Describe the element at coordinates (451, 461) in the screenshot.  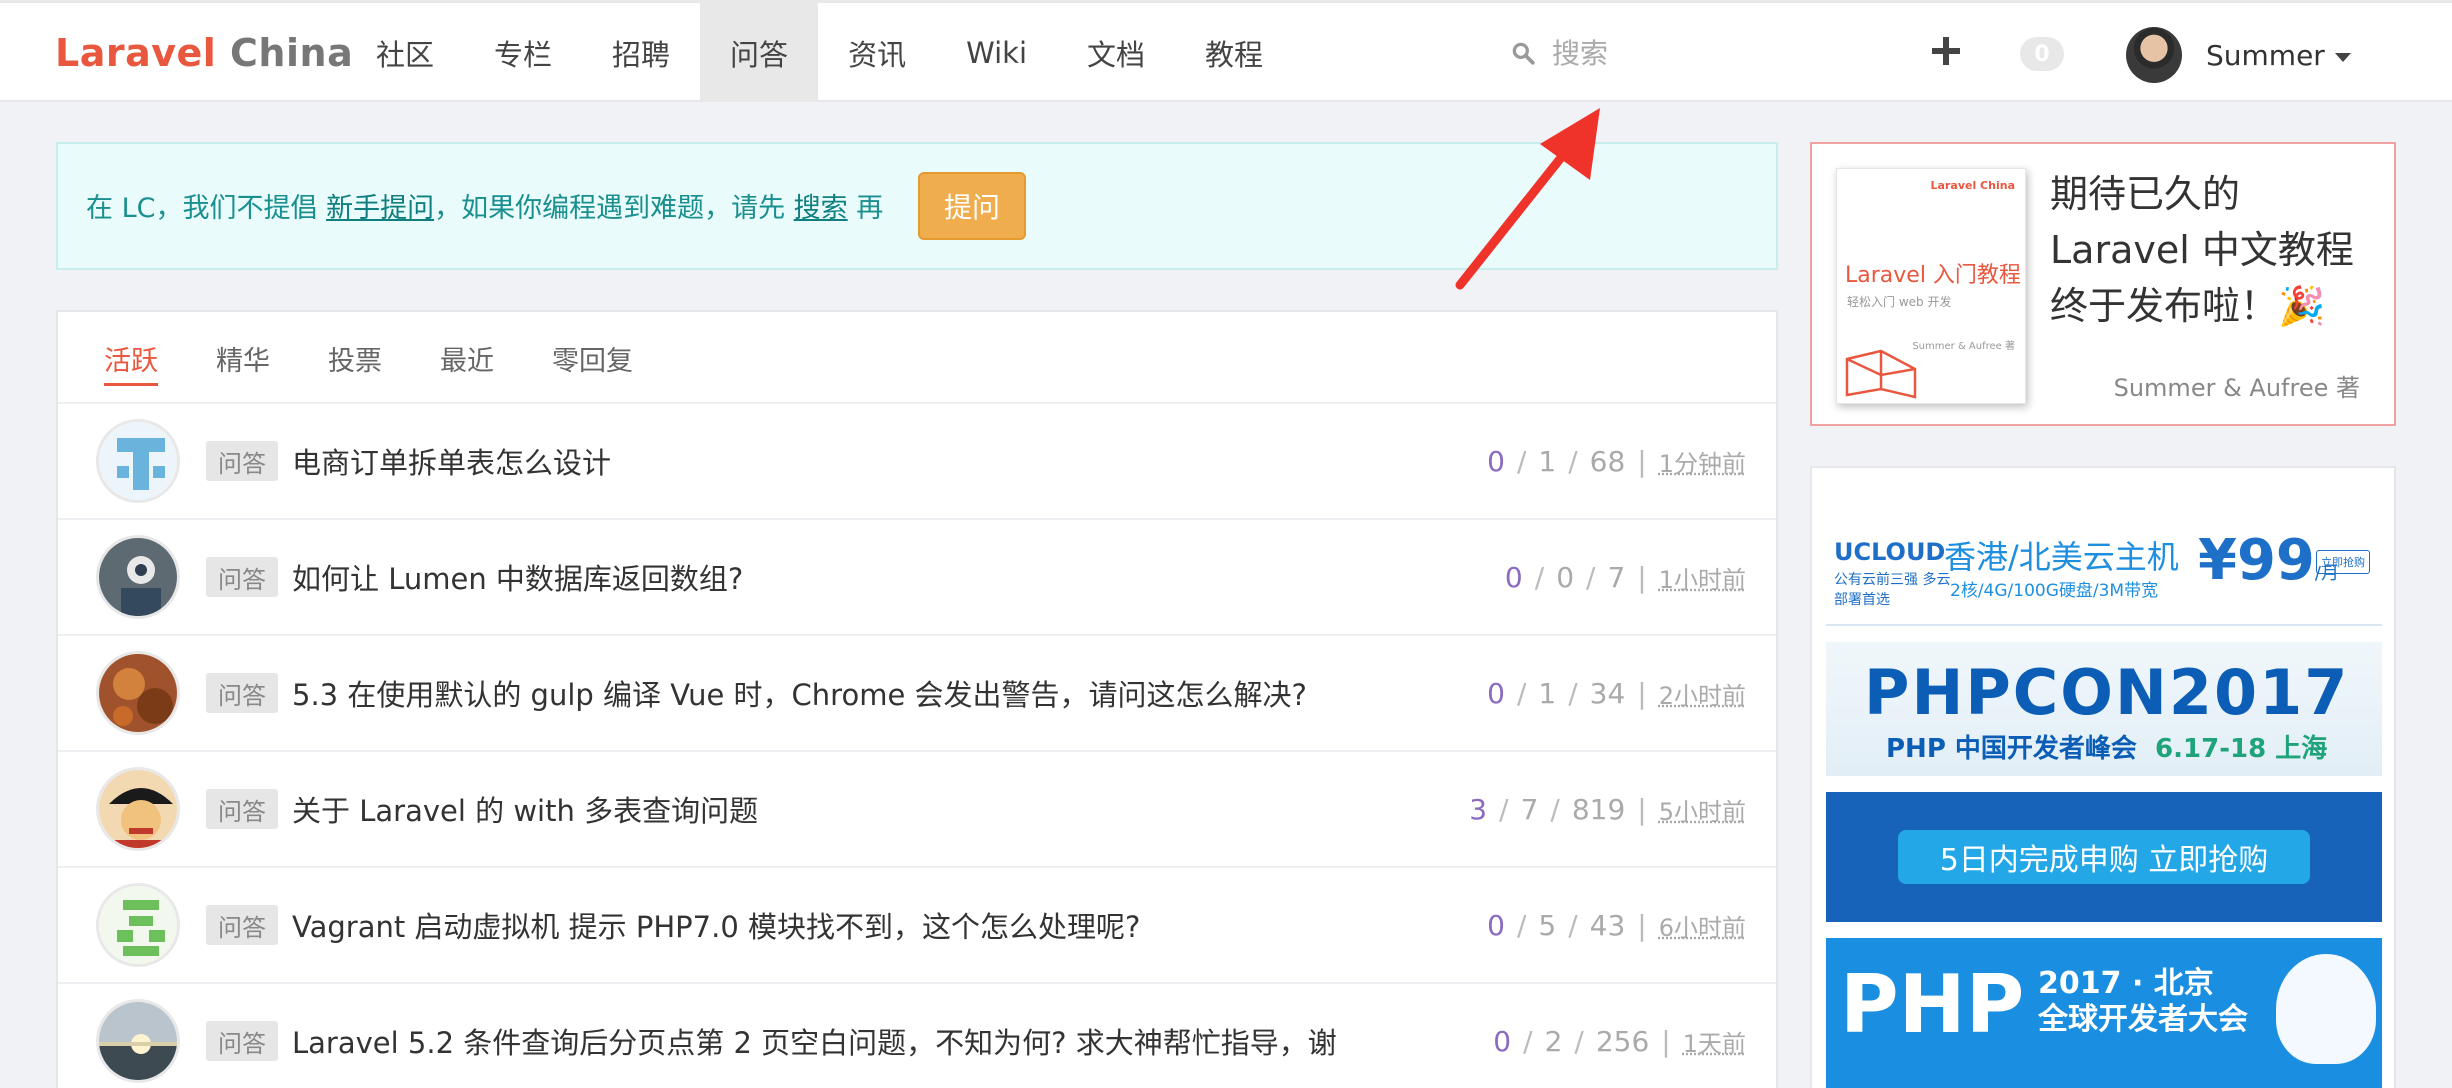
I see `topic-title: 电商订单拆单表怎么设计` at that location.